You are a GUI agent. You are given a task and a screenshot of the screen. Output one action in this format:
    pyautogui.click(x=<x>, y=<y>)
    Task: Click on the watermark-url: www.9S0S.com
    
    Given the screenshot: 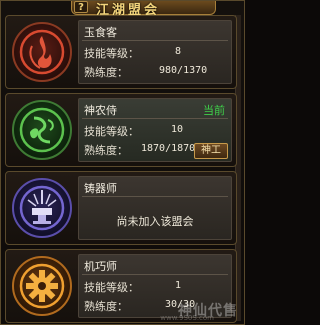 What is the action you would take?
    pyautogui.click(x=187, y=318)
    